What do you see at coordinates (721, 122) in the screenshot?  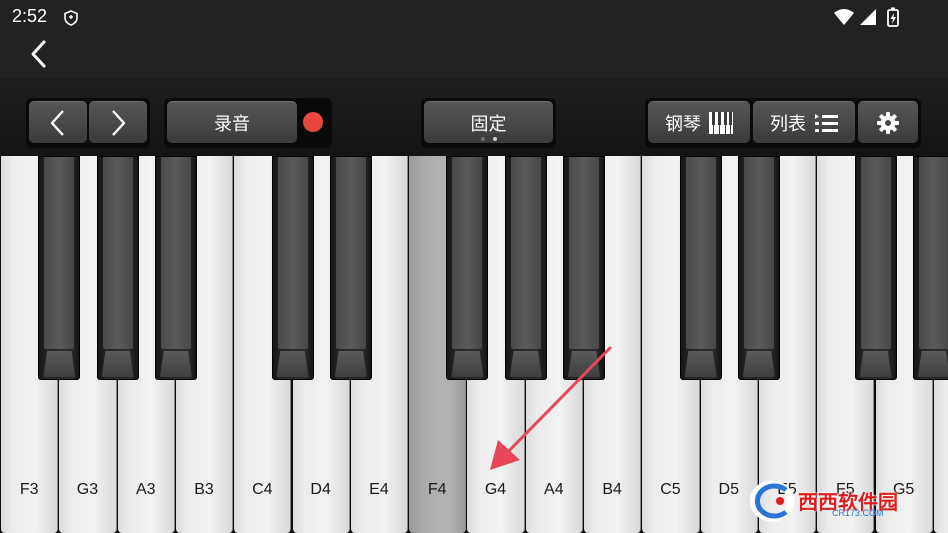 I see `piano-keys-icon` at bounding box center [721, 122].